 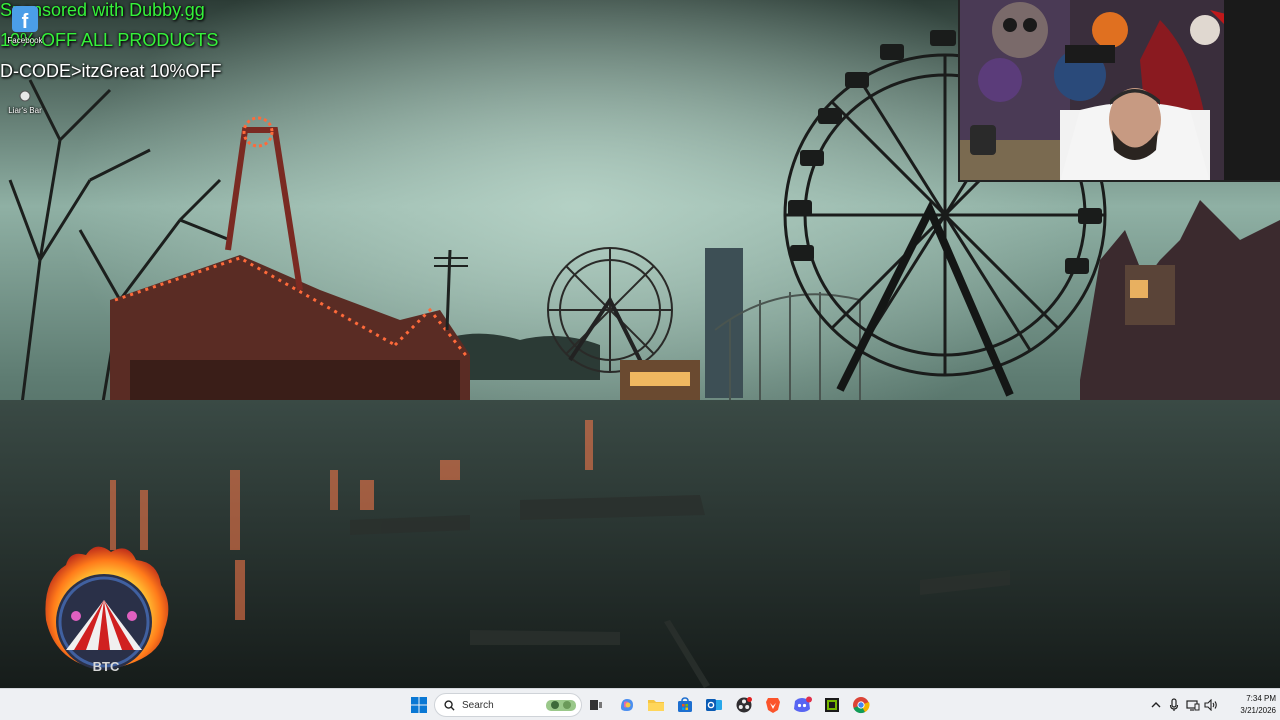 I want to click on windows-icon, so click(x=419, y=705).